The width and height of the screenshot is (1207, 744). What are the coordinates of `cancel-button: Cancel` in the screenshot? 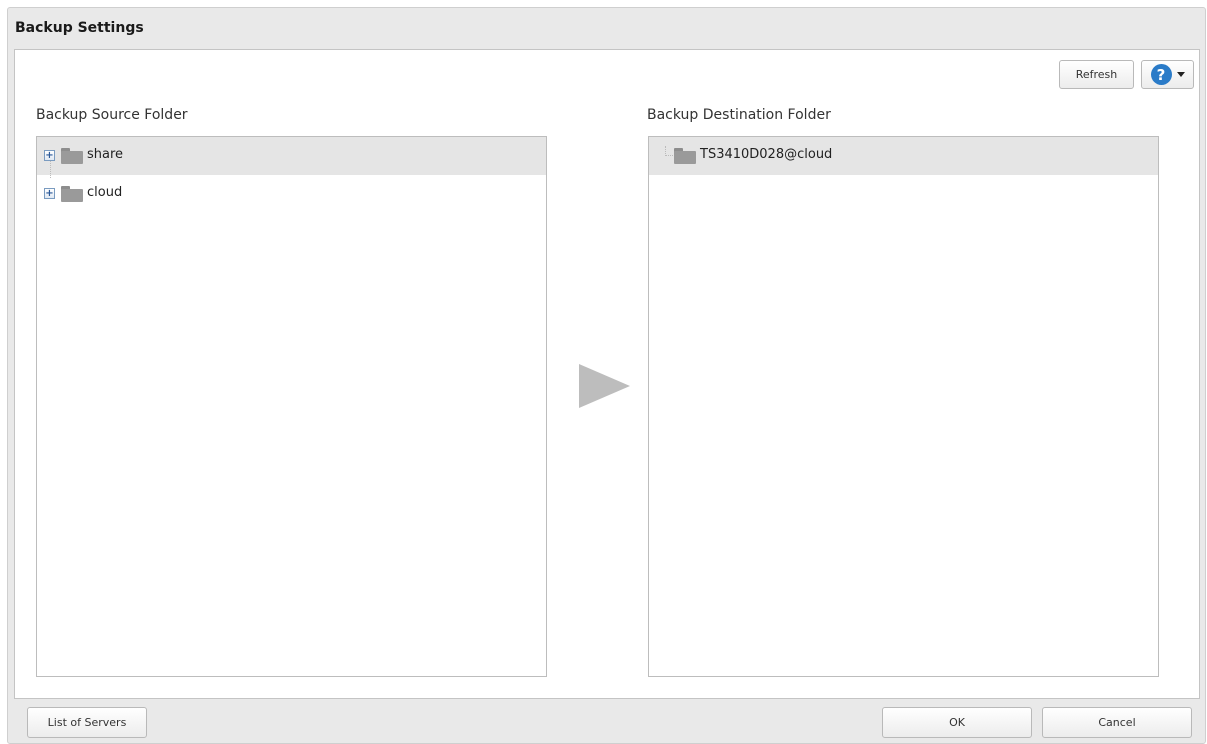 It's located at (1117, 722).